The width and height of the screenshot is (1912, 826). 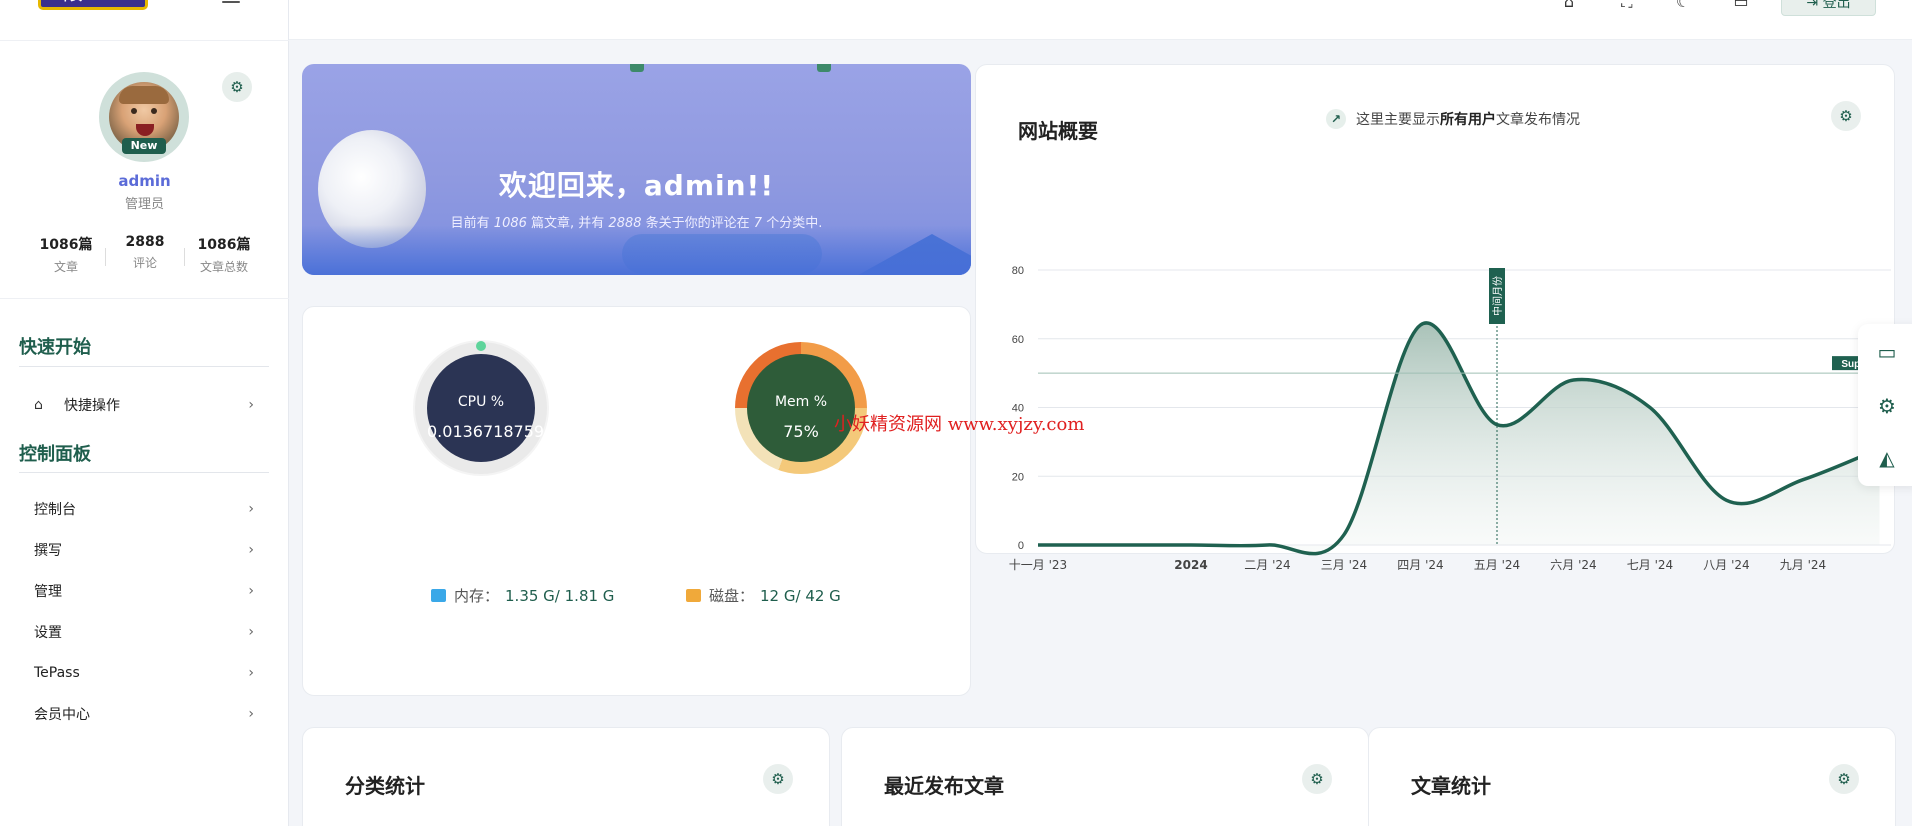 What do you see at coordinates (144, 632) in the screenshot?
I see `sidebar-item-settings: 设置 ›` at bounding box center [144, 632].